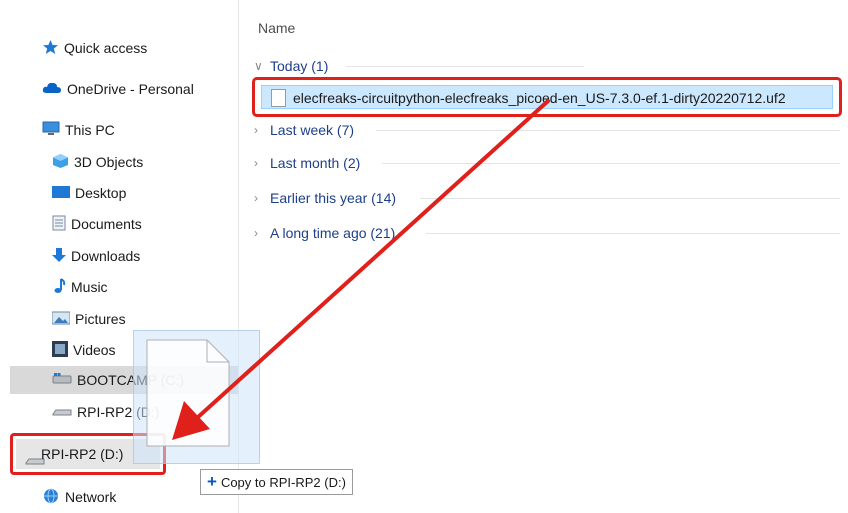  What do you see at coordinates (276, 28) in the screenshot?
I see `column-header-name: Name` at bounding box center [276, 28].